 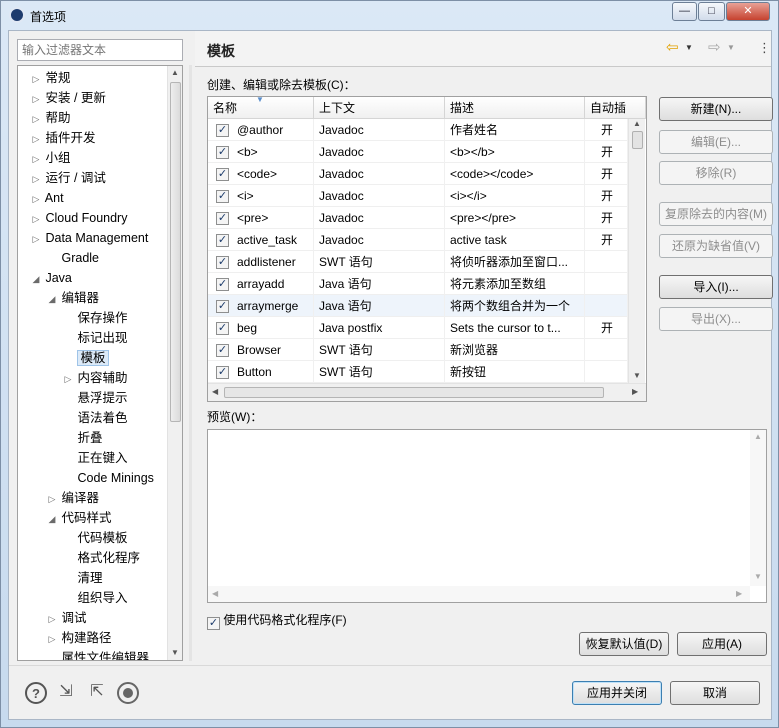 What do you see at coordinates (215, 391) in the screenshot?
I see `table-scroll-left-icon: ◀` at bounding box center [215, 391].